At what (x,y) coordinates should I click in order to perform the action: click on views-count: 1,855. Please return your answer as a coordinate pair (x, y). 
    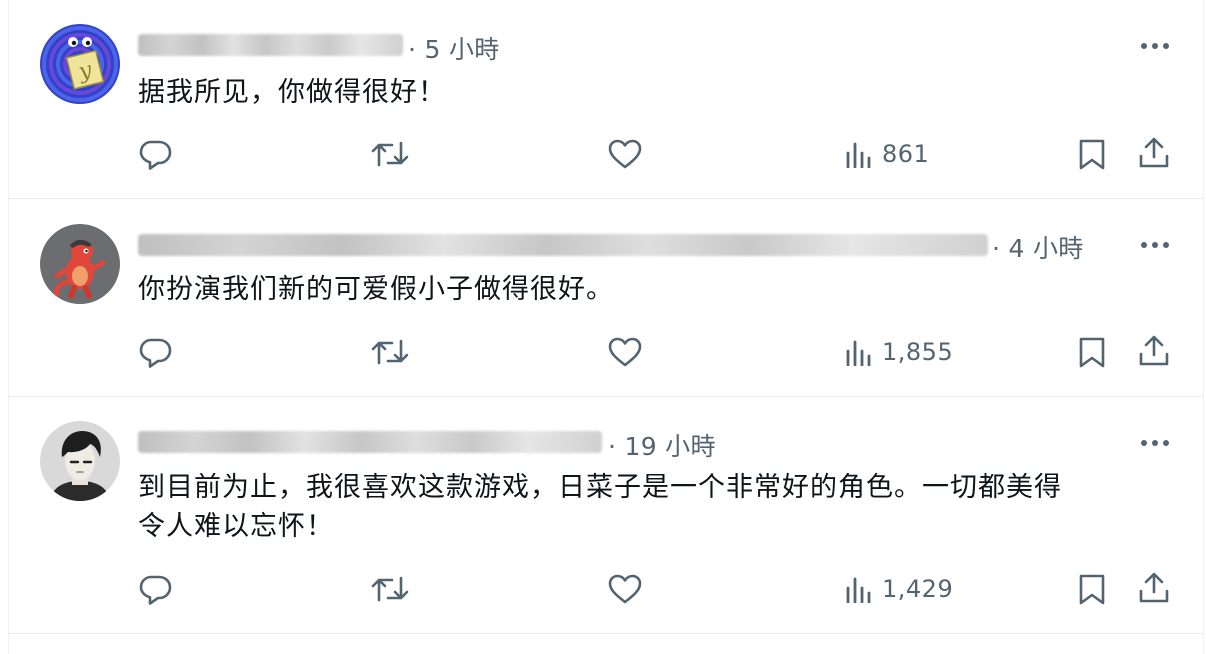
    Looking at the image, I should click on (918, 352).